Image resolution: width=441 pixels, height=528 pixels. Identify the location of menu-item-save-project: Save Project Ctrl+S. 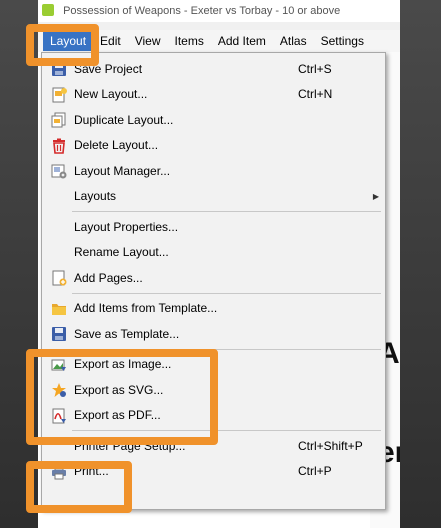
(213, 69).